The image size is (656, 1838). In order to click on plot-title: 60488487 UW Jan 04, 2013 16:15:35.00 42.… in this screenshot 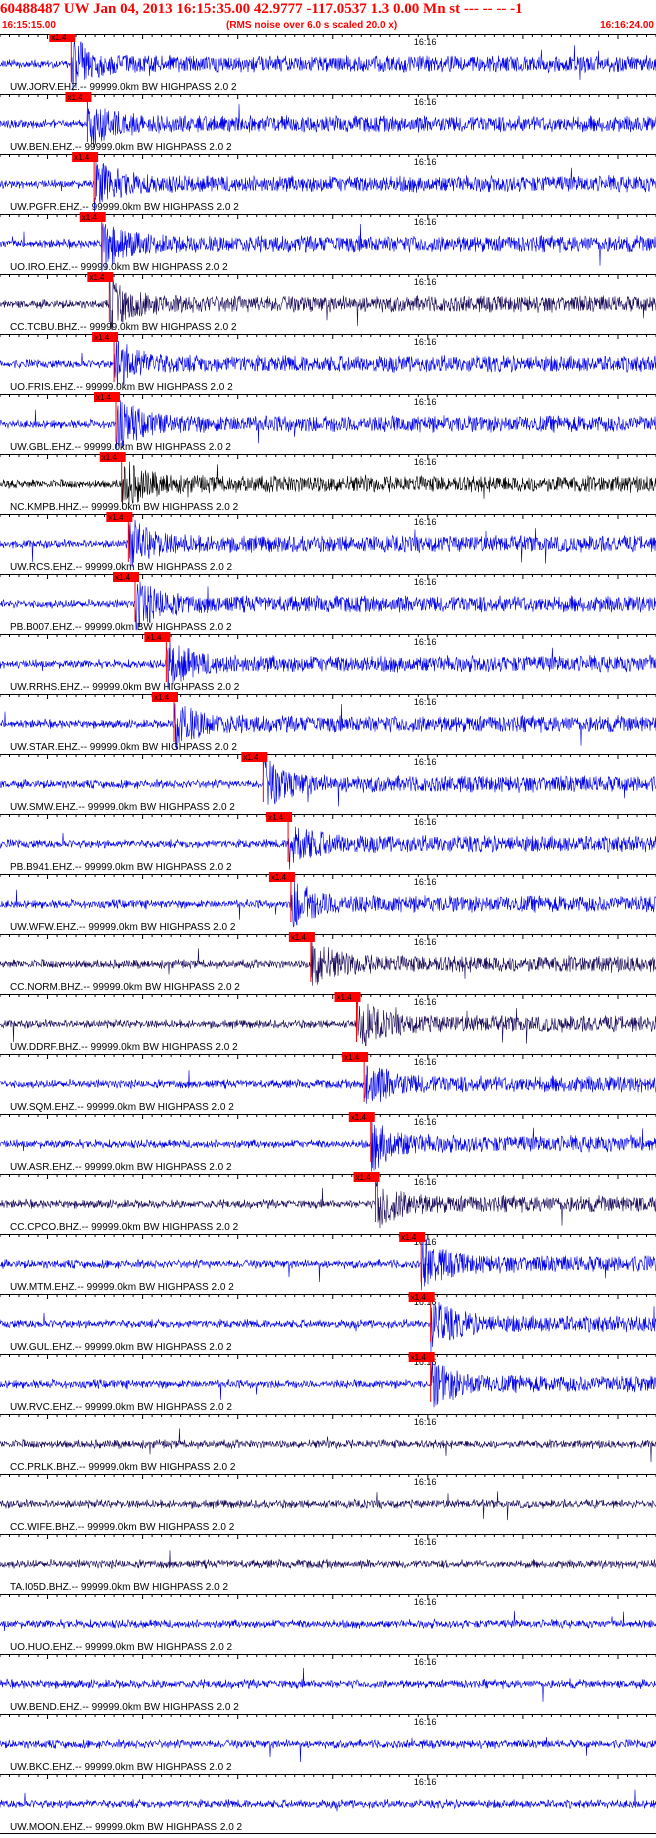, I will do `click(261, 9)`.